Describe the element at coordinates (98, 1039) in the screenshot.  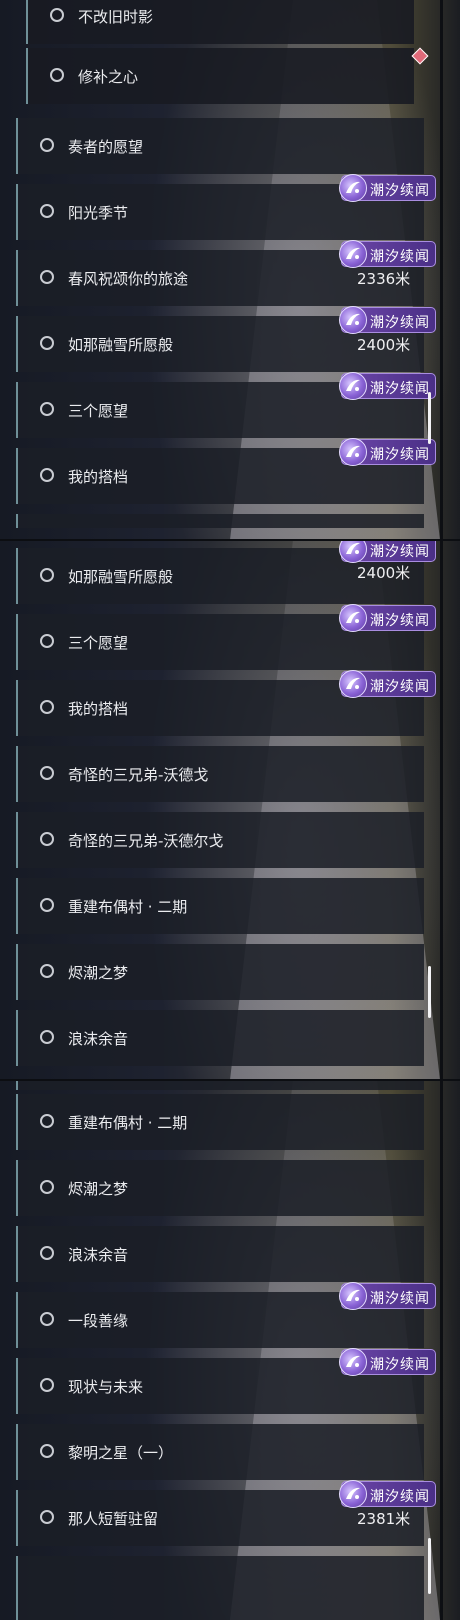
I see `quest-item-label: 浪沫余音` at that location.